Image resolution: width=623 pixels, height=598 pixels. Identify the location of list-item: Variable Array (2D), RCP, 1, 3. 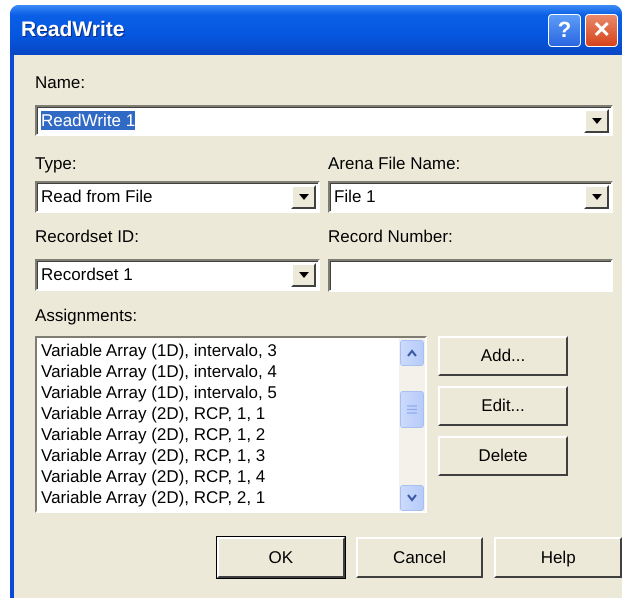
(220, 455).